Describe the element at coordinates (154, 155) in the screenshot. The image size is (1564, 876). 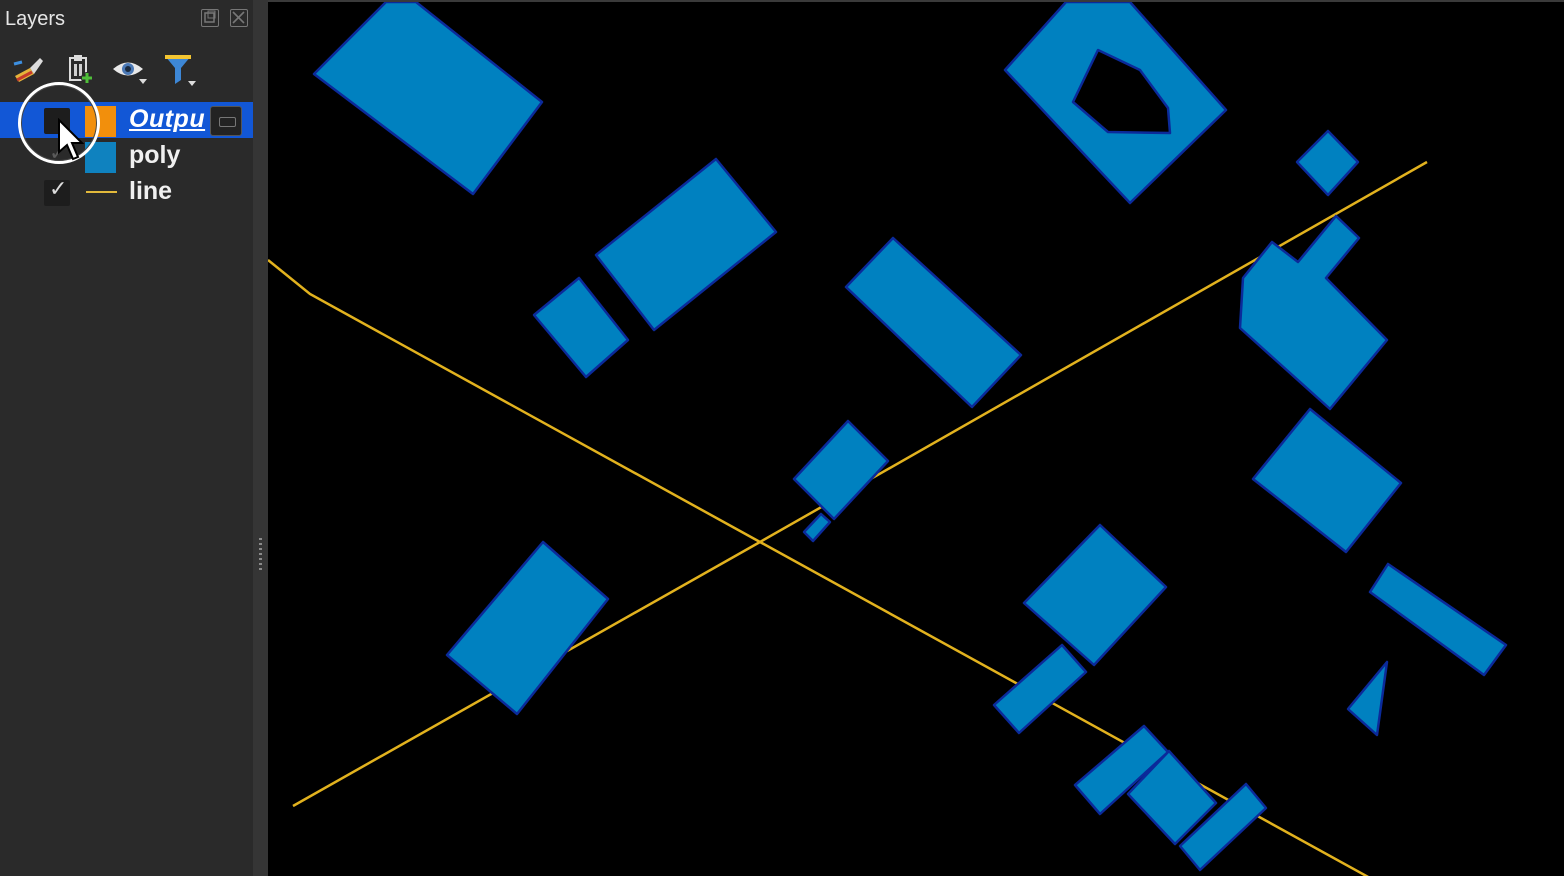
I see `layer-name: poly` at that location.